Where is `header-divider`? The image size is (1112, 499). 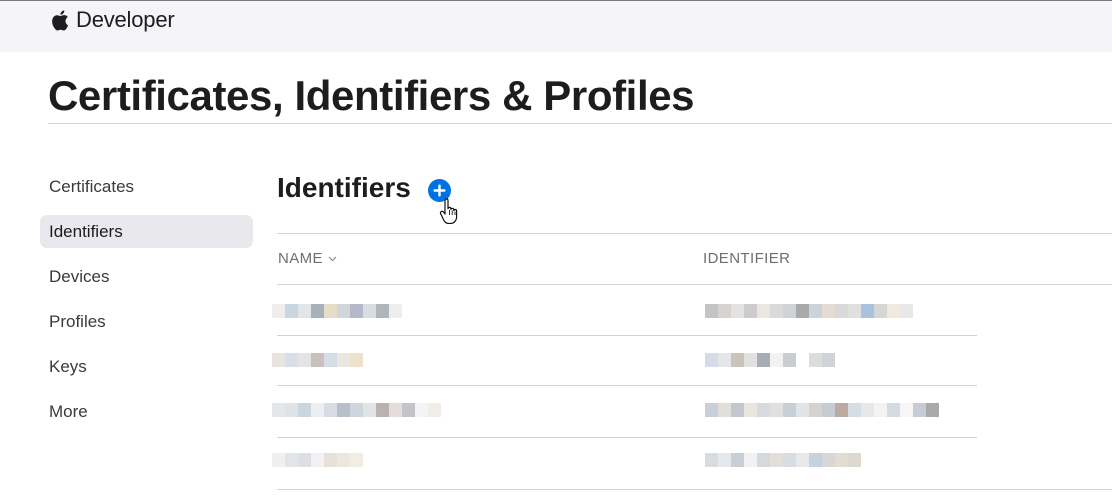 header-divider is located at coordinates (694, 284).